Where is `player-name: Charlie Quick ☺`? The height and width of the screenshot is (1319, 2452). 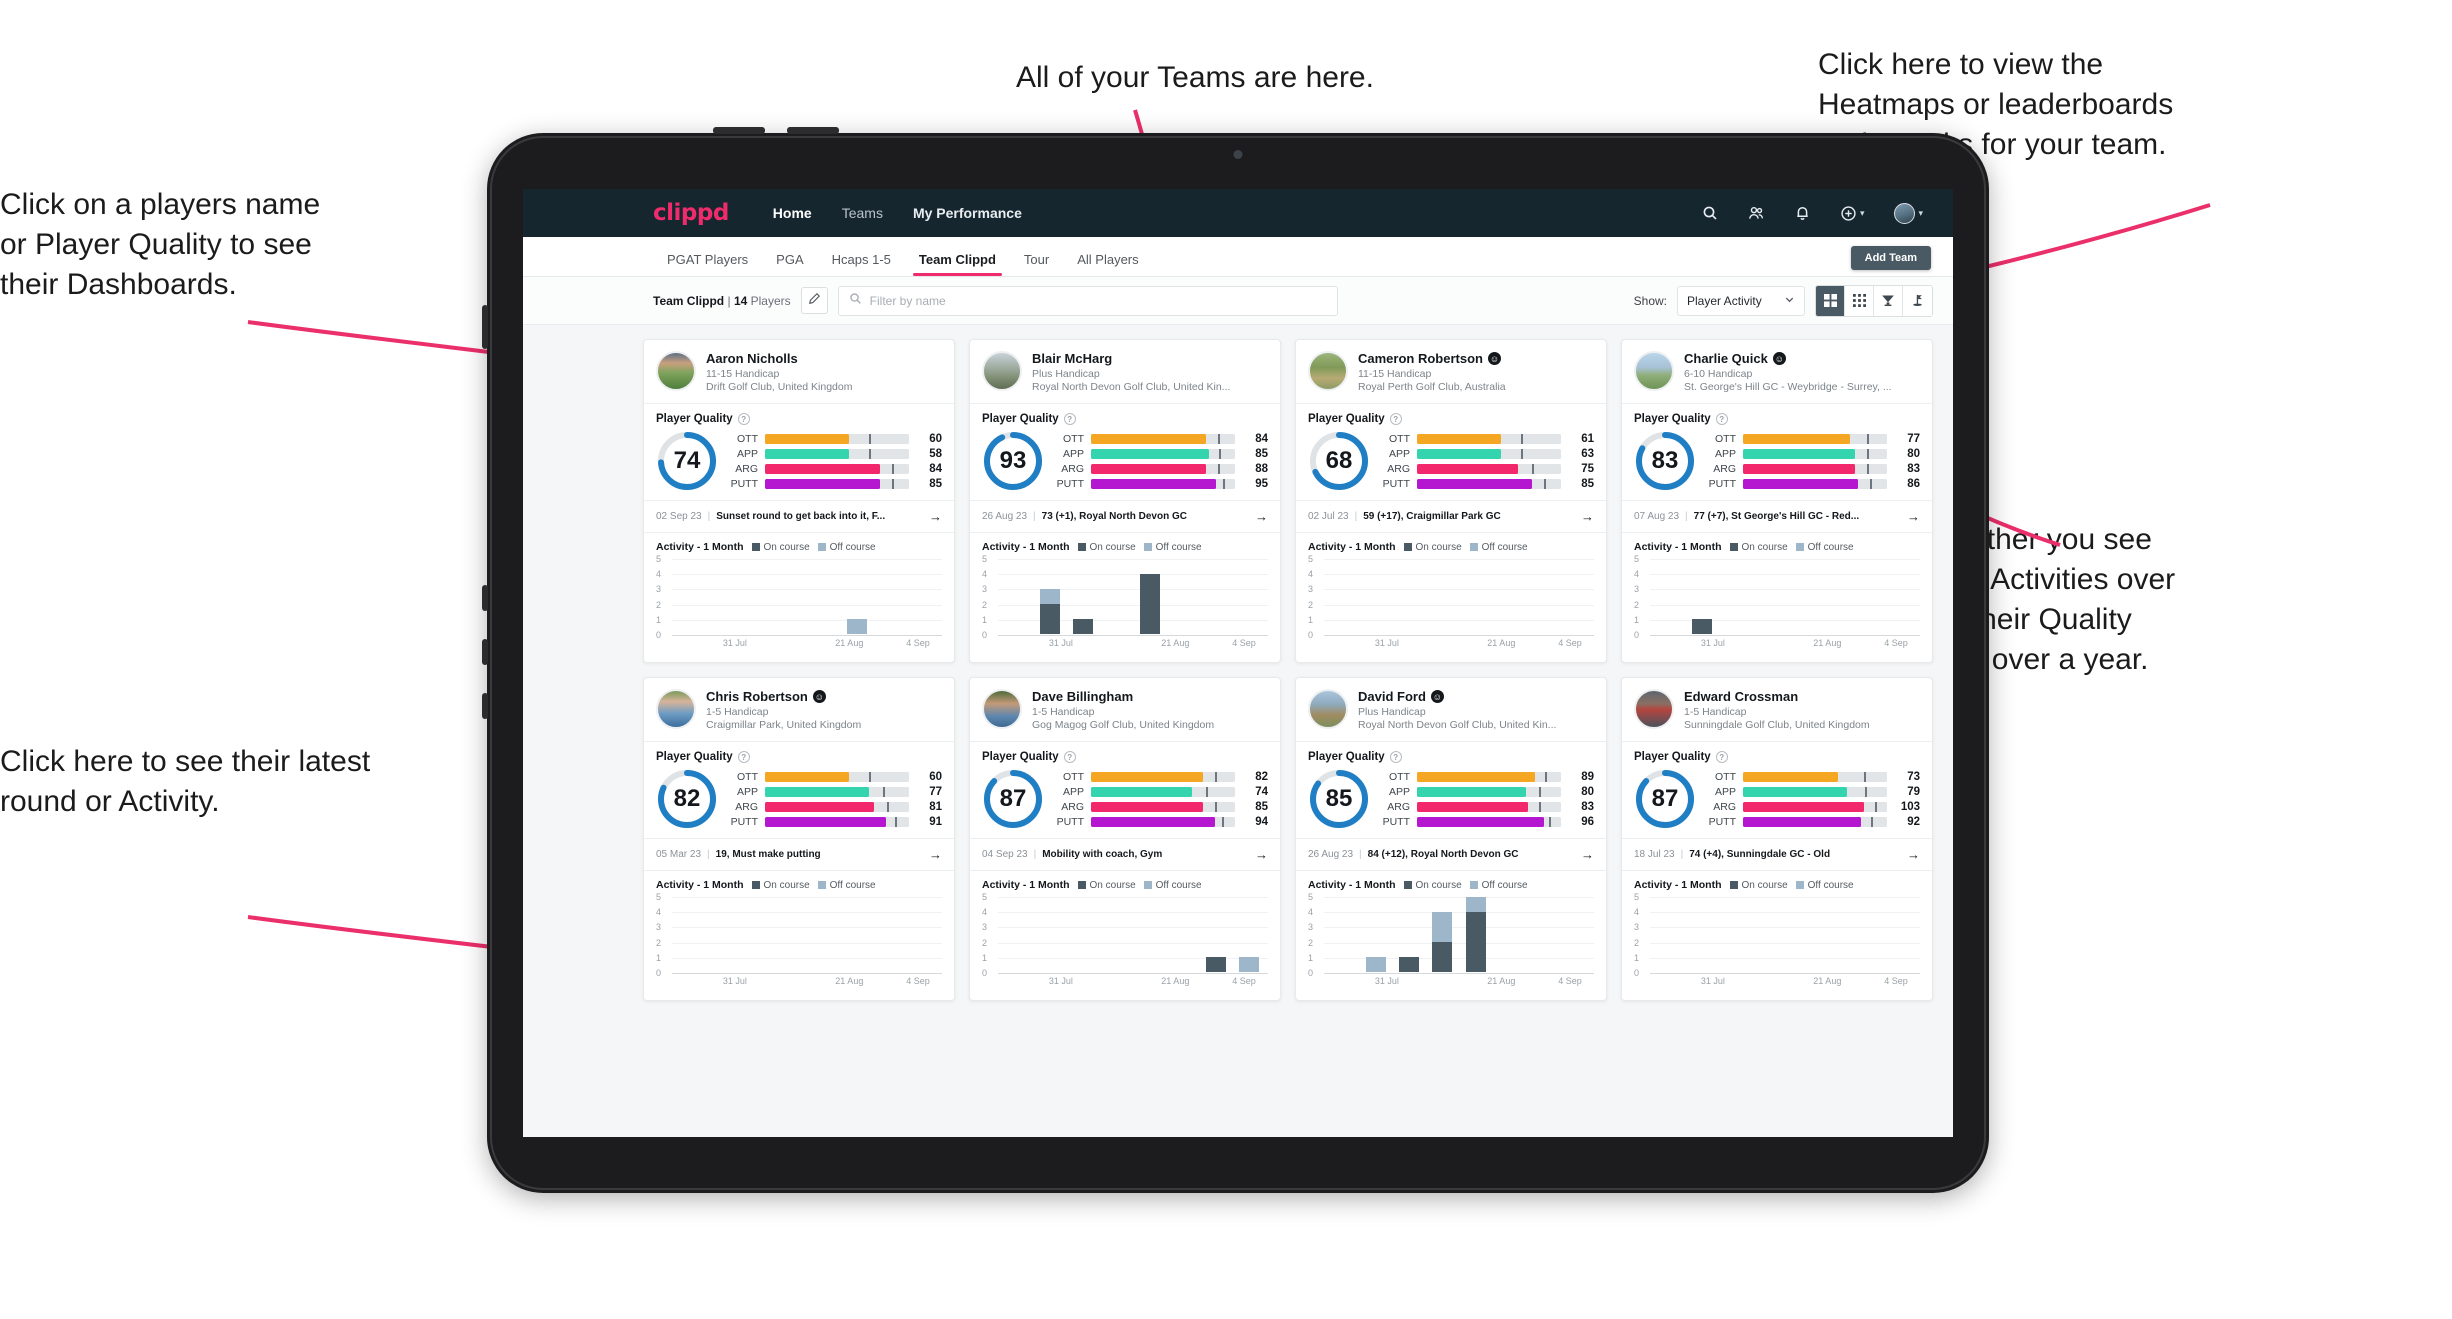
player-name: Charlie Quick ☺ is located at coordinates (1788, 358).